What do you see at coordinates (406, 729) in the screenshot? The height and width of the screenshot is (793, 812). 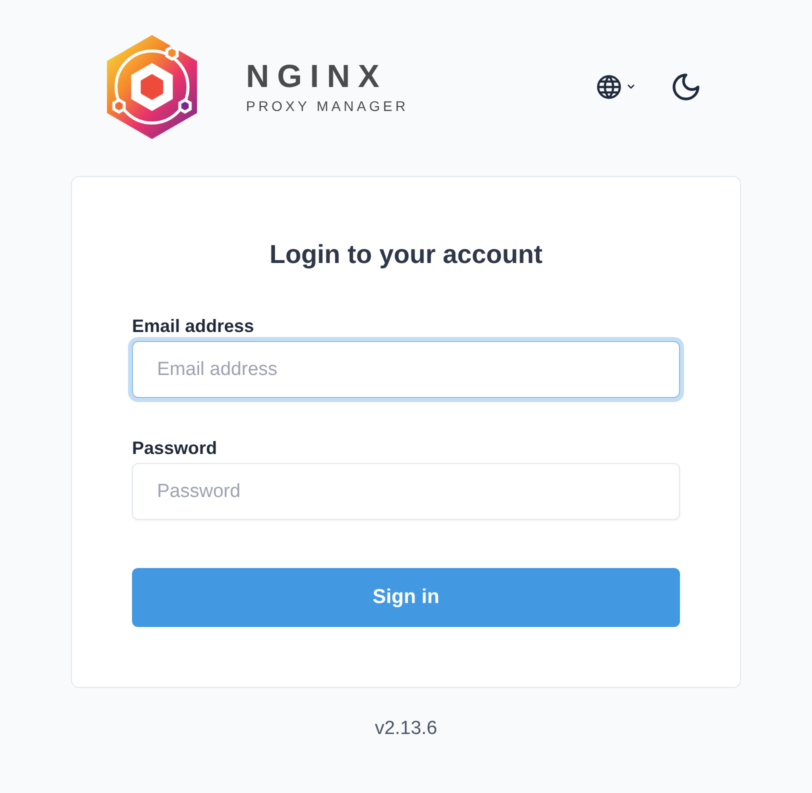 I see `version-text: v2.13.6` at bounding box center [406, 729].